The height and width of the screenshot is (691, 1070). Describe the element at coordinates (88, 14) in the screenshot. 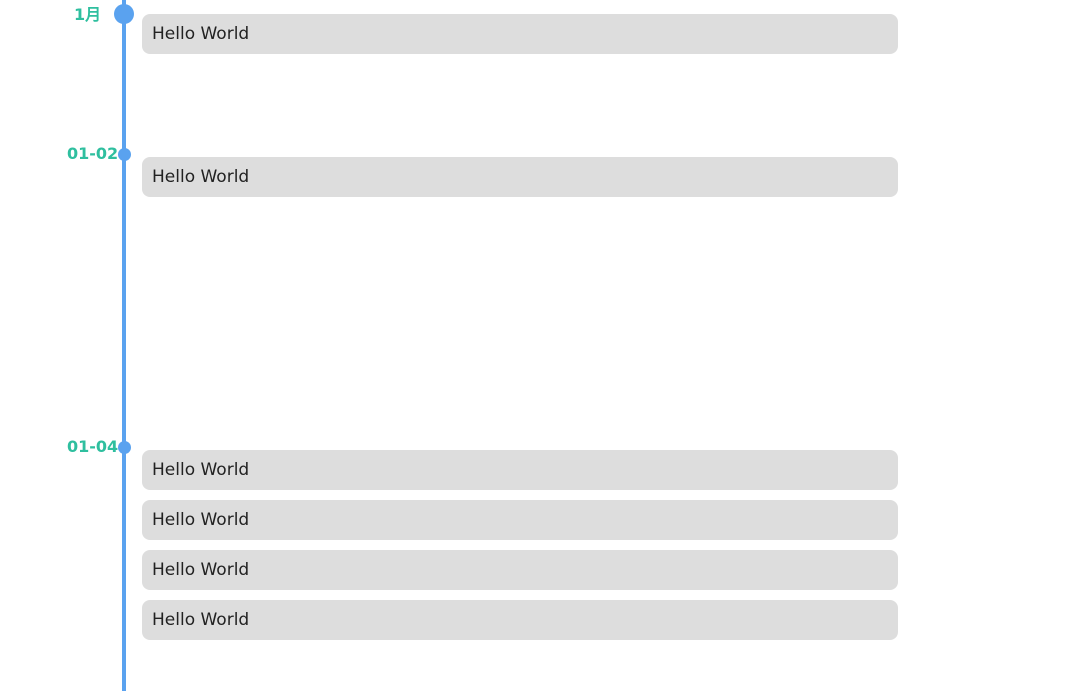

I see `timeline-month-label: 1月` at that location.